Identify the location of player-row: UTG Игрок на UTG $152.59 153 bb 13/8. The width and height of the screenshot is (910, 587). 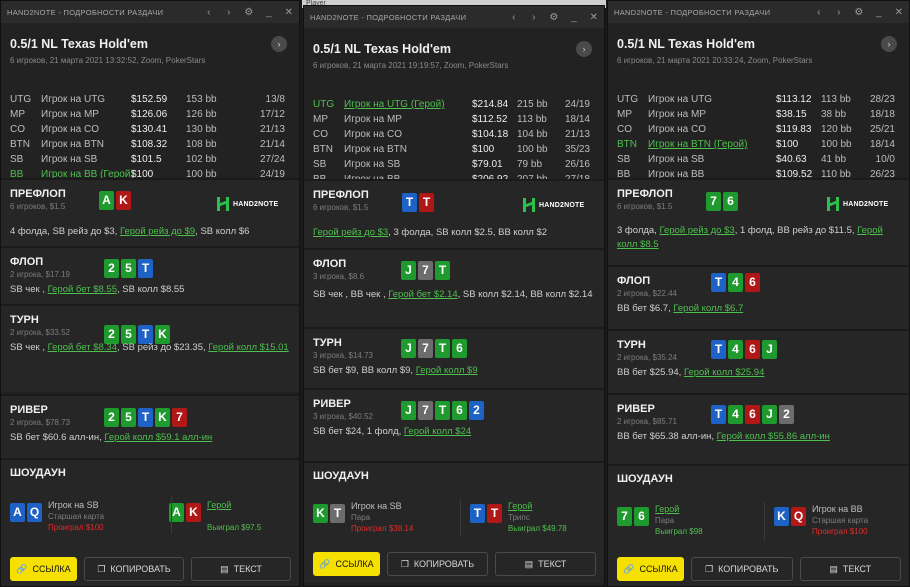
(150, 99).